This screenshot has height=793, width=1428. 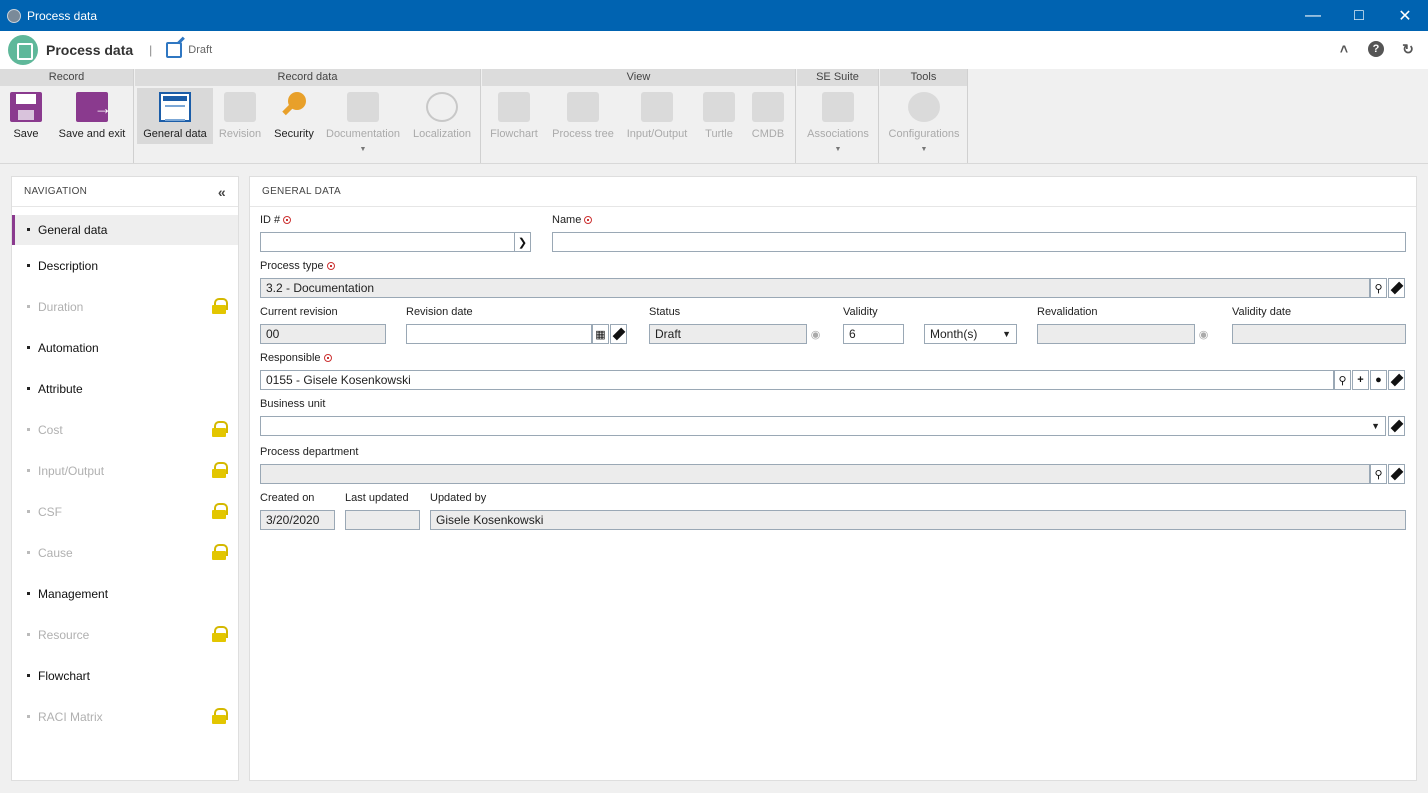 What do you see at coordinates (797, 380) in the screenshot?
I see `responsible-field: 0155 - Gisele Kosenkowski` at bounding box center [797, 380].